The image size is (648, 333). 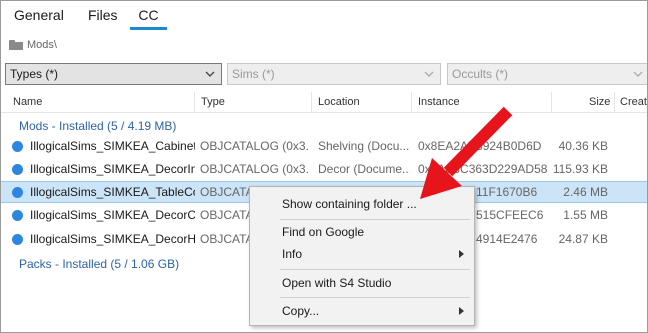 What do you see at coordinates (439, 102) in the screenshot?
I see `column-instance: Instance` at bounding box center [439, 102].